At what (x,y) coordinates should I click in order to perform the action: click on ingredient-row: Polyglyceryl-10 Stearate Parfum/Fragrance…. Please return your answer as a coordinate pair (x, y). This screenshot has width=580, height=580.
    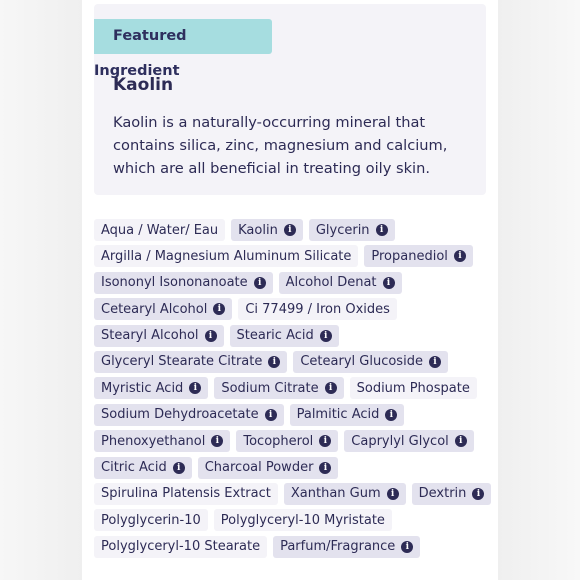
    Looking at the image, I should click on (292, 546).